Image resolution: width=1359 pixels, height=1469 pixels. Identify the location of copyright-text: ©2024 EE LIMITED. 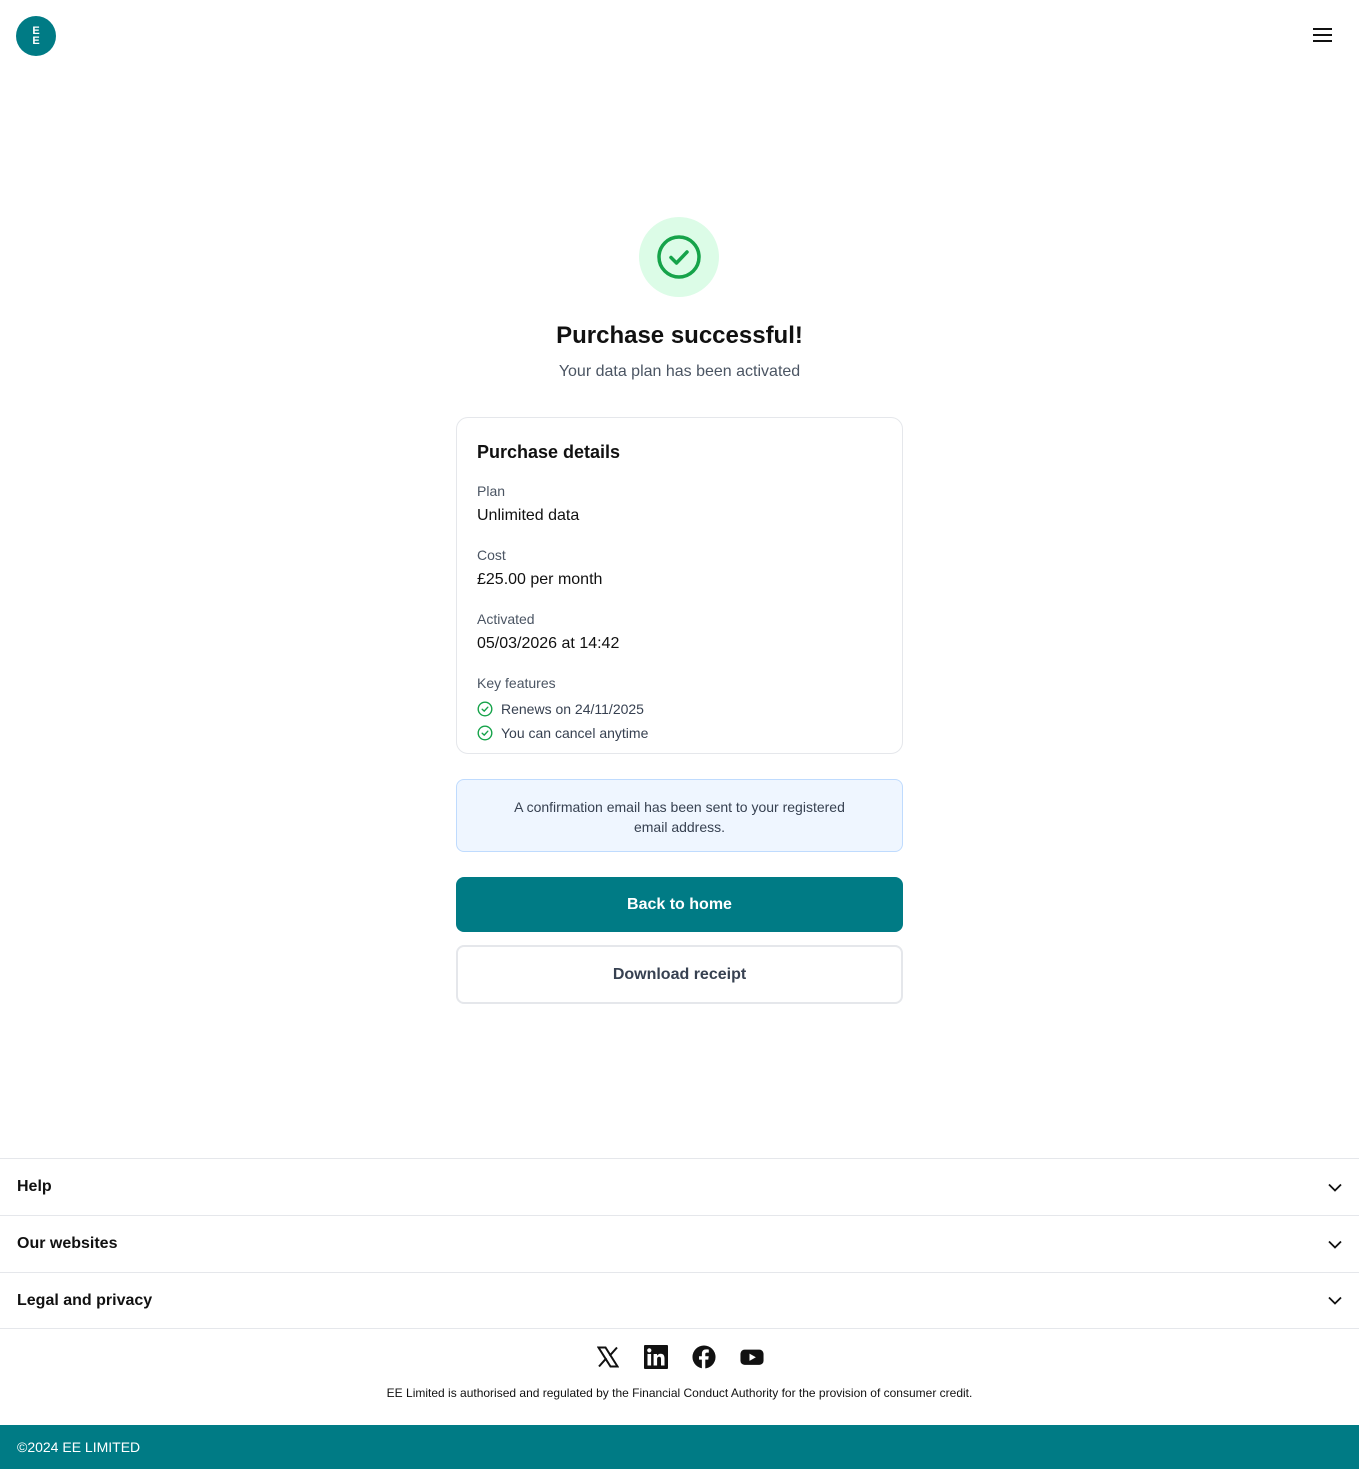
(79, 1447).